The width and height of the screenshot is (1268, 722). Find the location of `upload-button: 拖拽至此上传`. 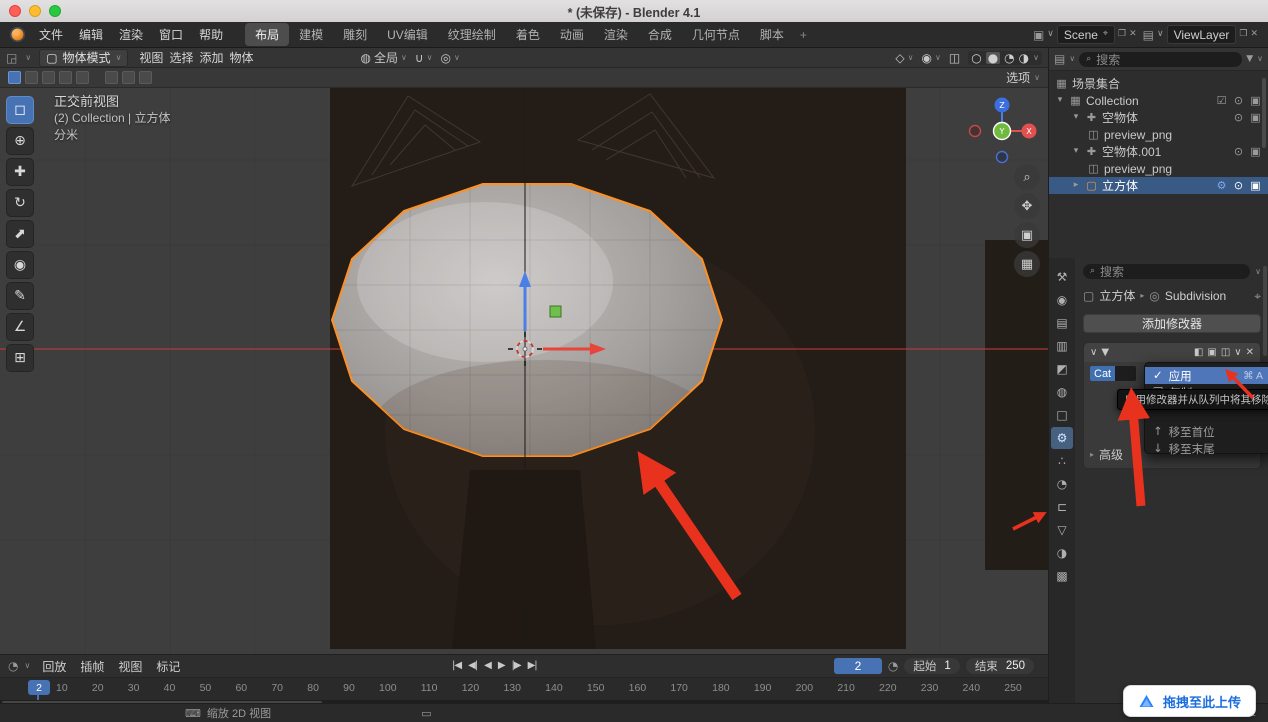

upload-button: 拖拽至此上传 is located at coordinates (1189, 701).